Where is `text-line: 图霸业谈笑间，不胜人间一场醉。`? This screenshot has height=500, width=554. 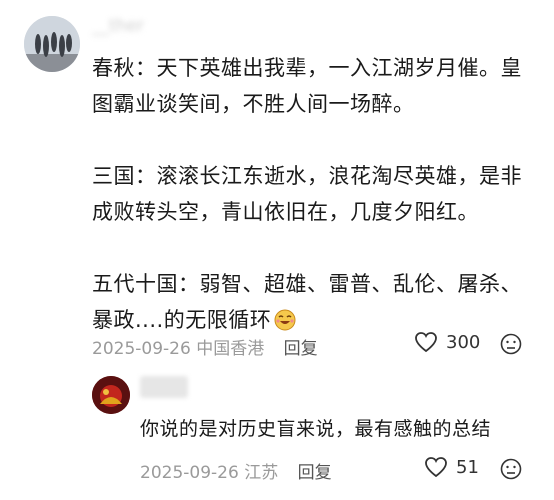 text-line: 图霸业谈笑间，不胜人间一场醉。 is located at coordinates (253, 104).